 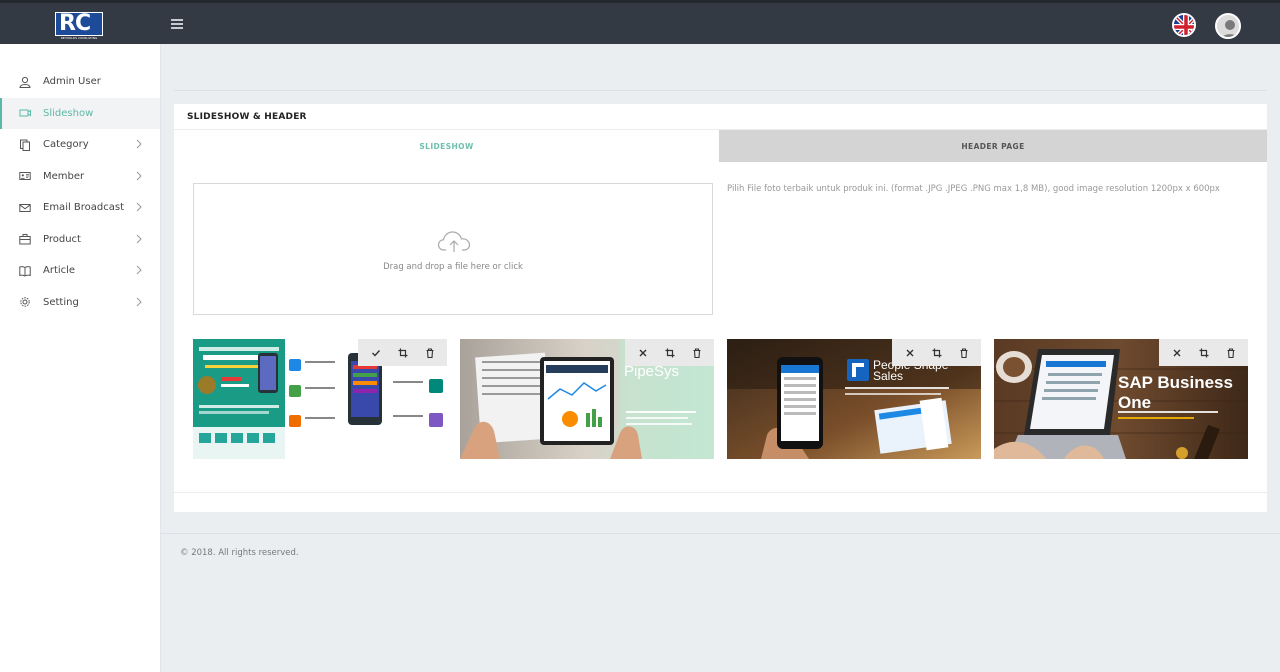 I want to click on sidebar-item-label: Member, so click(x=64, y=176).